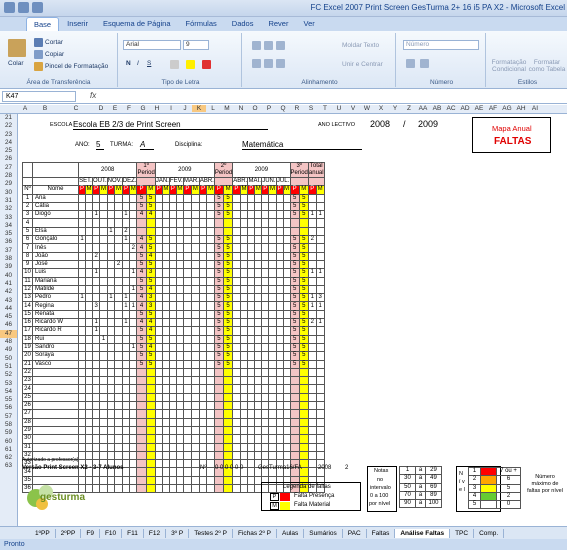 Image resolution: width=567 pixels, height=550 pixels. Describe the element at coordinates (101, 108) in the screenshot. I see `column-header-D: D` at that location.